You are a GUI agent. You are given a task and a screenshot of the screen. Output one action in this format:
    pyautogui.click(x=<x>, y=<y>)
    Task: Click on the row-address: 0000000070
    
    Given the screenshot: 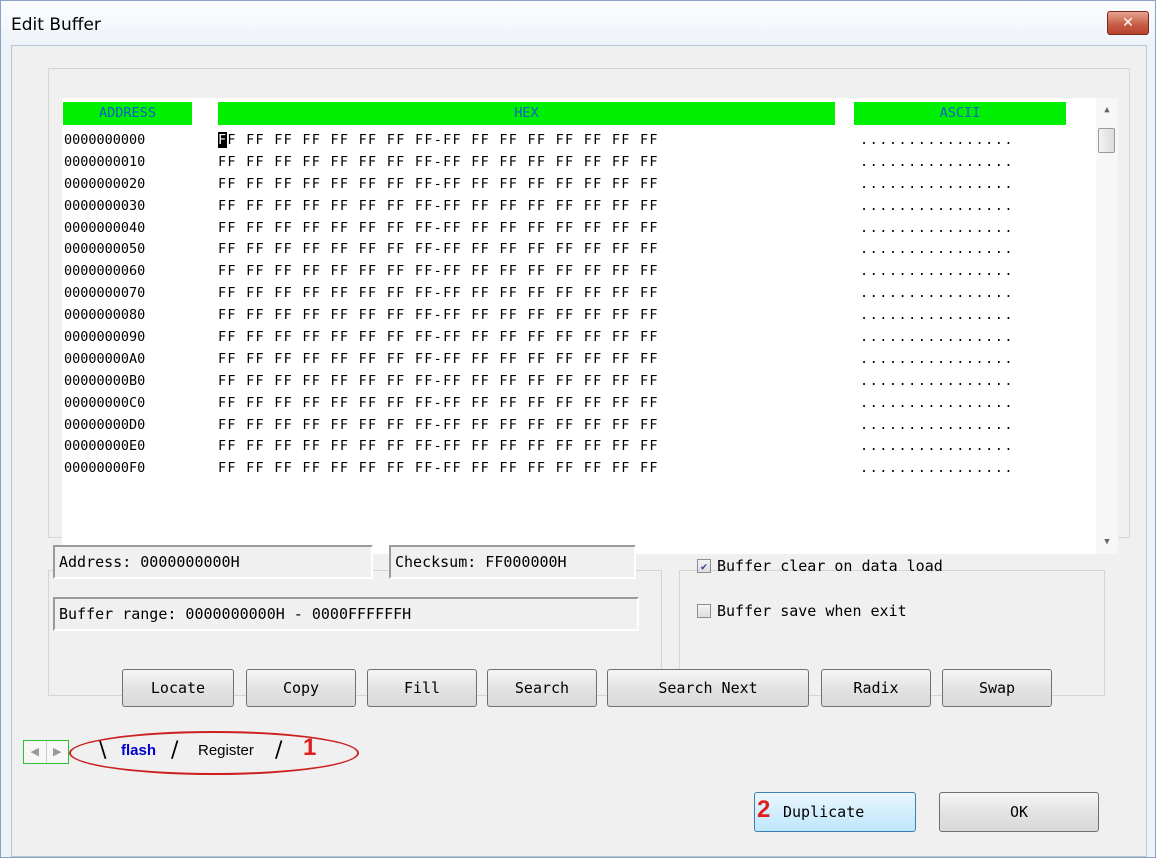 What is the action you would take?
    pyautogui.click(x=105, y=293)
    